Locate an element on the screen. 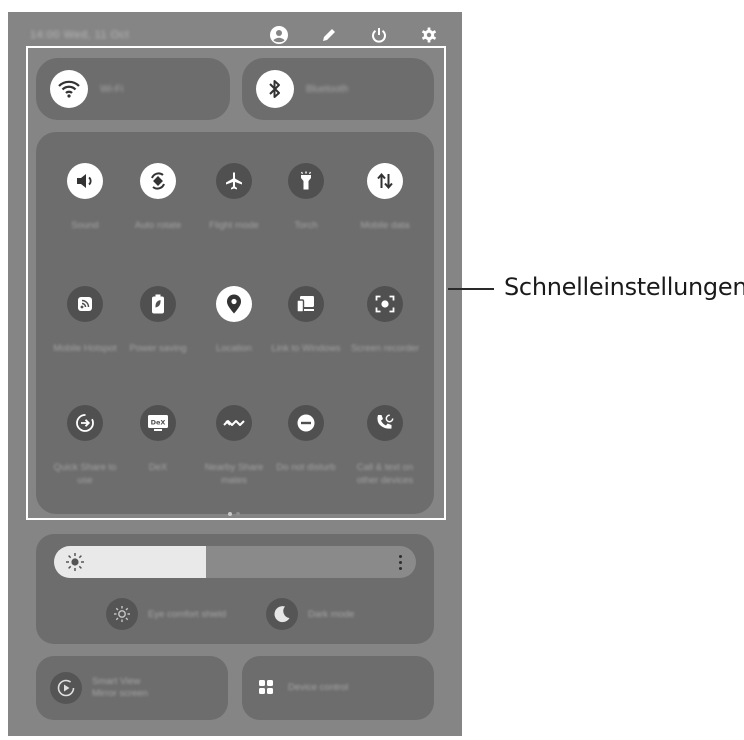 Image resolution: width=744 pixels, height=740 pixels. status-datetime: 14:00 Wed, 11 Oct is located at coordinates (80, 35).